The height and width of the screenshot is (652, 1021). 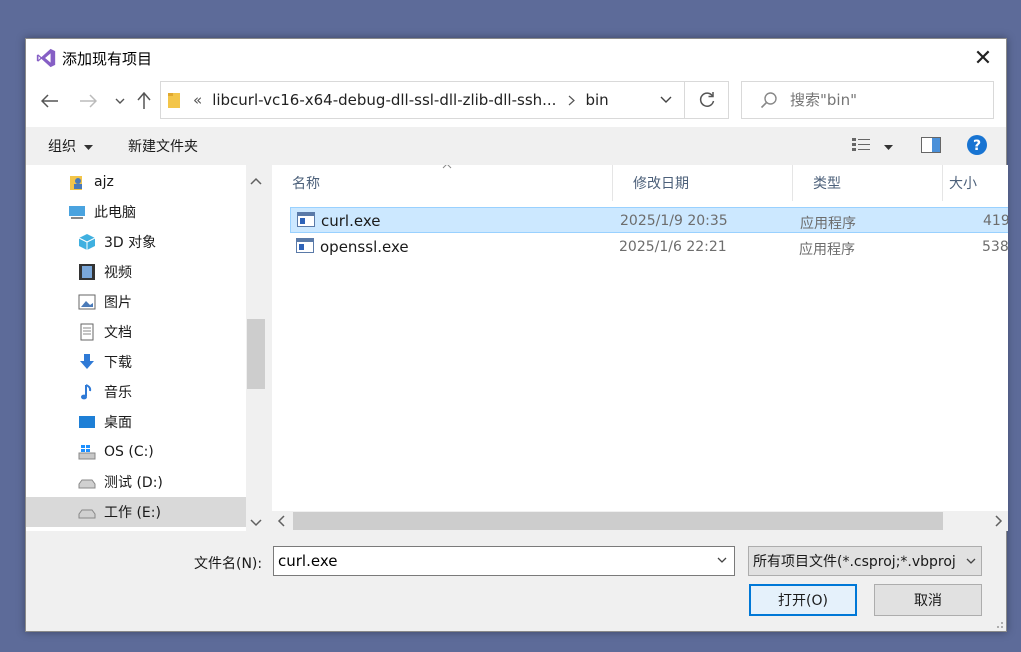 I want to click on change-view-button, so click(x=862, y=147).